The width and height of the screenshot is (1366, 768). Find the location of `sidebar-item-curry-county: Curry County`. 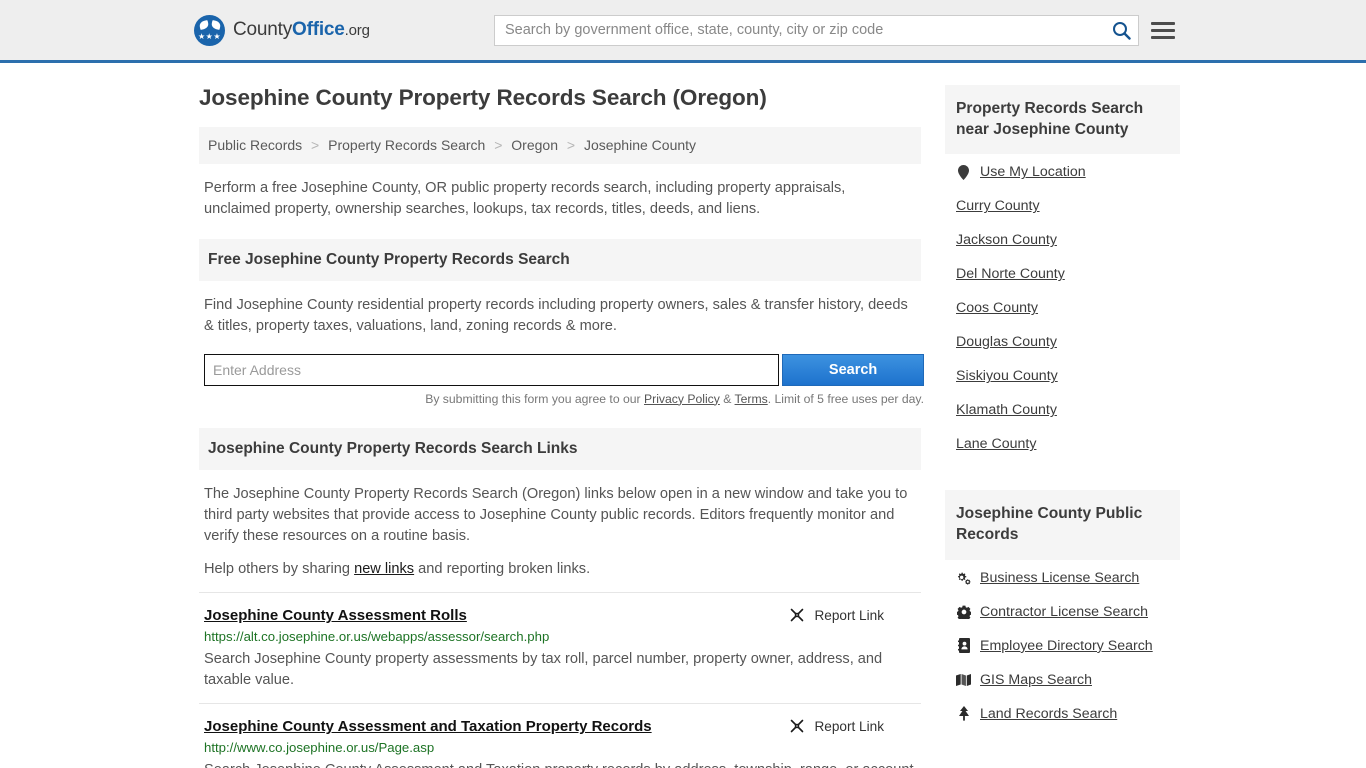

sidebar-item-curry-county: Curry County is located at coordinates (1068, 206).